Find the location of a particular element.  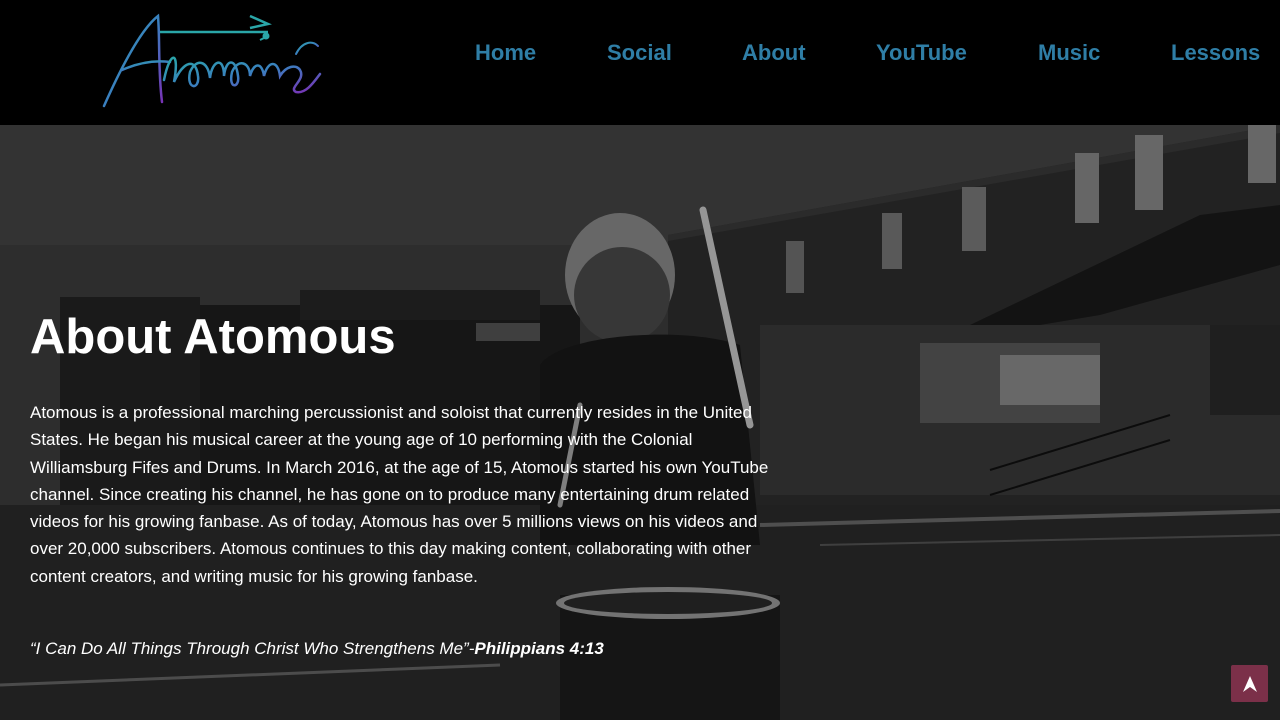

nav-about: About is located at coordinates (774, 53).